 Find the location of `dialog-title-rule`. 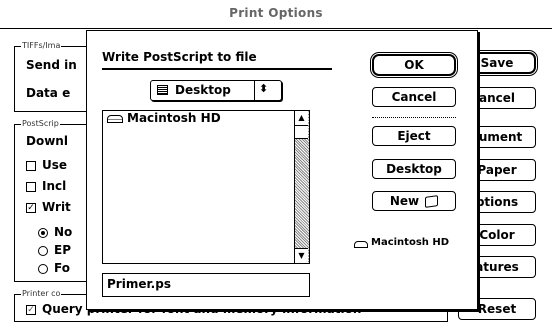

dialog-title-rule is located at coordinates (217, 69).